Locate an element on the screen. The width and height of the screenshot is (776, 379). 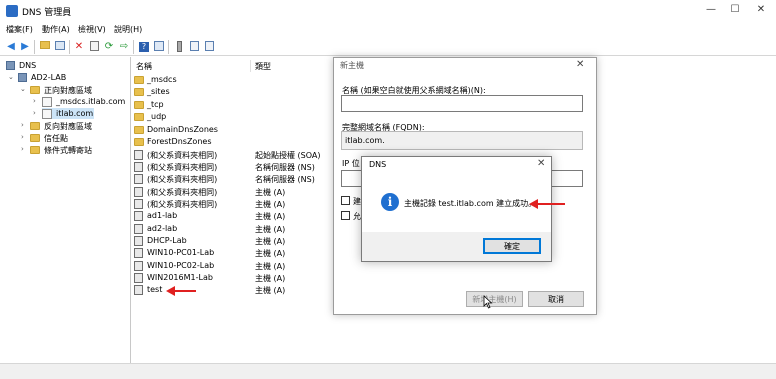
back-icon: ◀ is located at coordinates (11, 47).